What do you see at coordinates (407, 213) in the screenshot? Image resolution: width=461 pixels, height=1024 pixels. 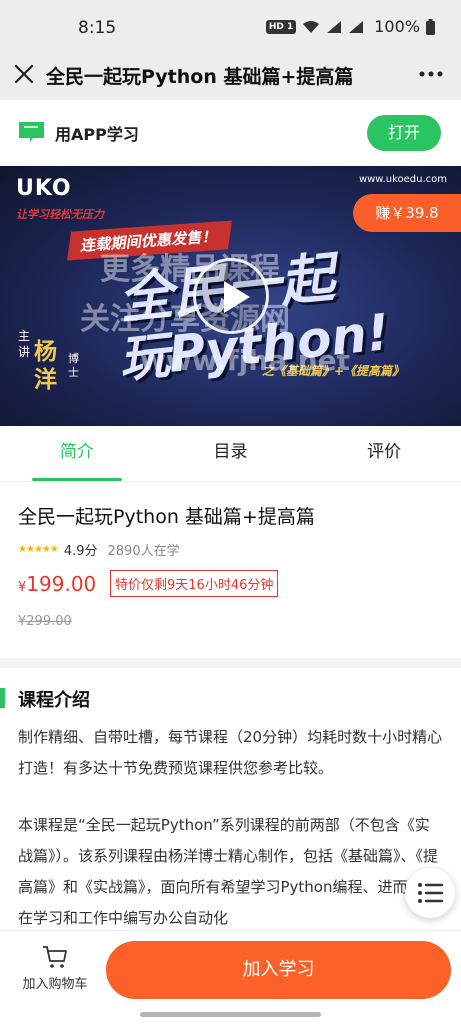 I see `earn-commission-badge: 赚￥39.8` at bounding box center [407, 213].